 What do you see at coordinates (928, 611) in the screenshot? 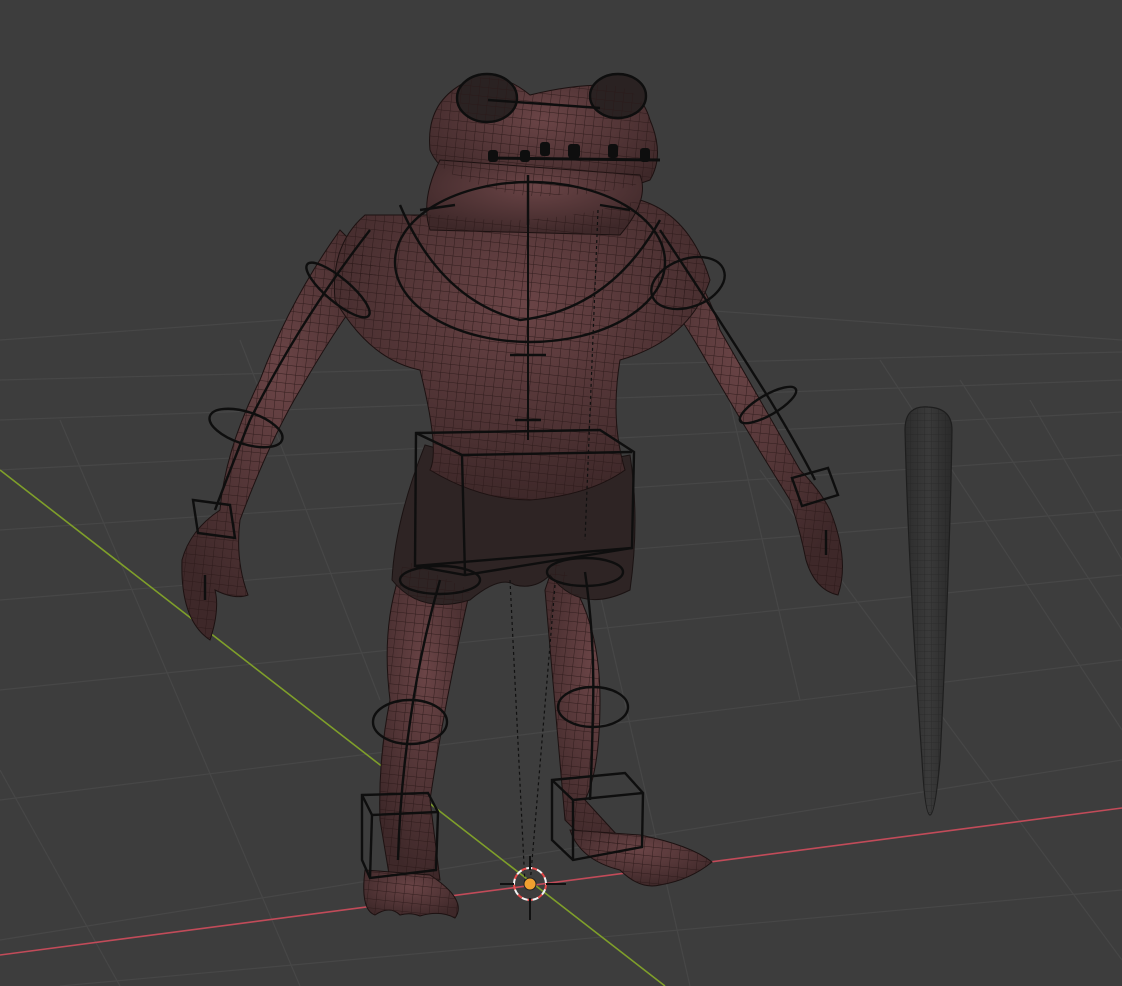
I see `tapered-stick-mesh` at bounding box center [928, 611].